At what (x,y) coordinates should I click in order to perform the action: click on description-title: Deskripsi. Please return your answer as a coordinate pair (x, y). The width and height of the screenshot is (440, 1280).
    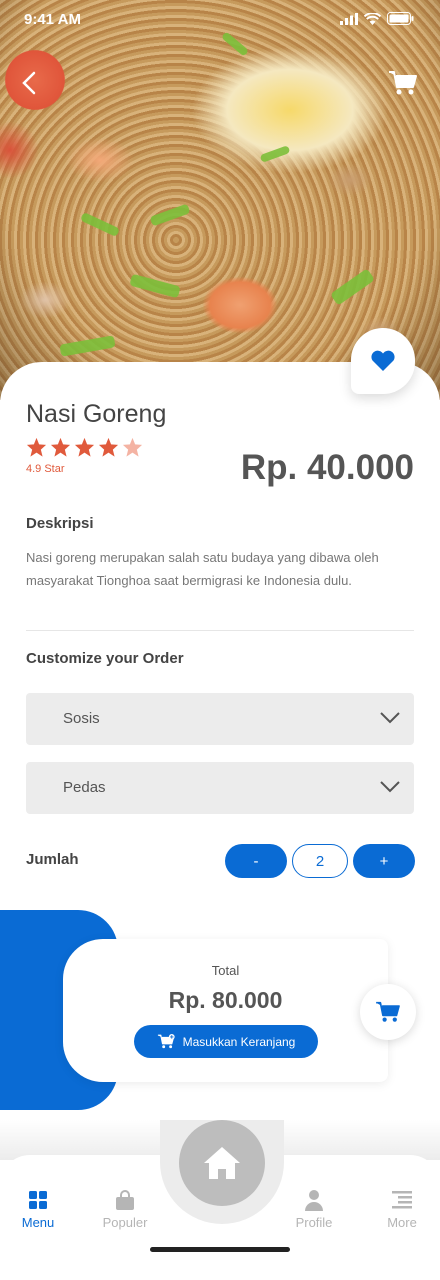
    Looking at the image, I should click on (60, 523).